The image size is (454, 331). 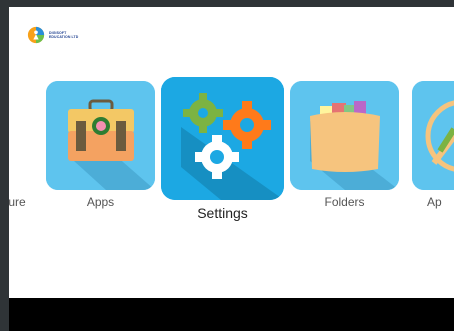 I want to click on brand-name: DIGISOFT EDUCATION LTD, so click(x=63, y=35).